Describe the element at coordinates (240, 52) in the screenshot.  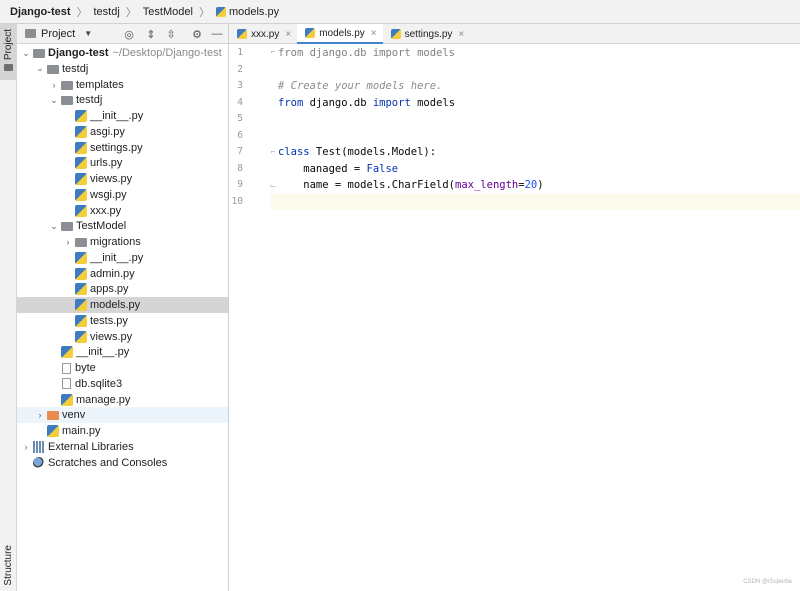
I see `line-number: 1` at that location.